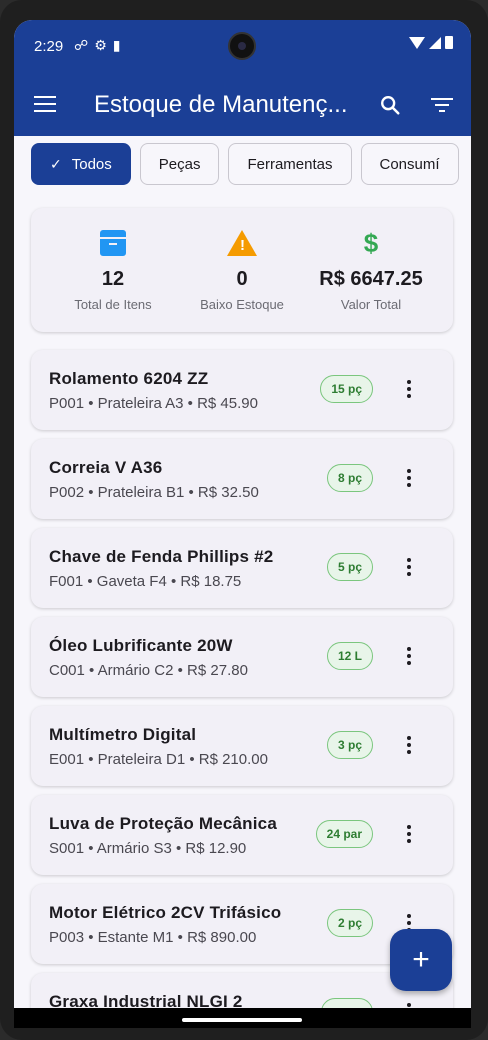 Image resolution: width=488 pixels, height=1040 pixels. Describe the element at coordinates (390, 105) in the screenshot. I see `search-icon` at that location.